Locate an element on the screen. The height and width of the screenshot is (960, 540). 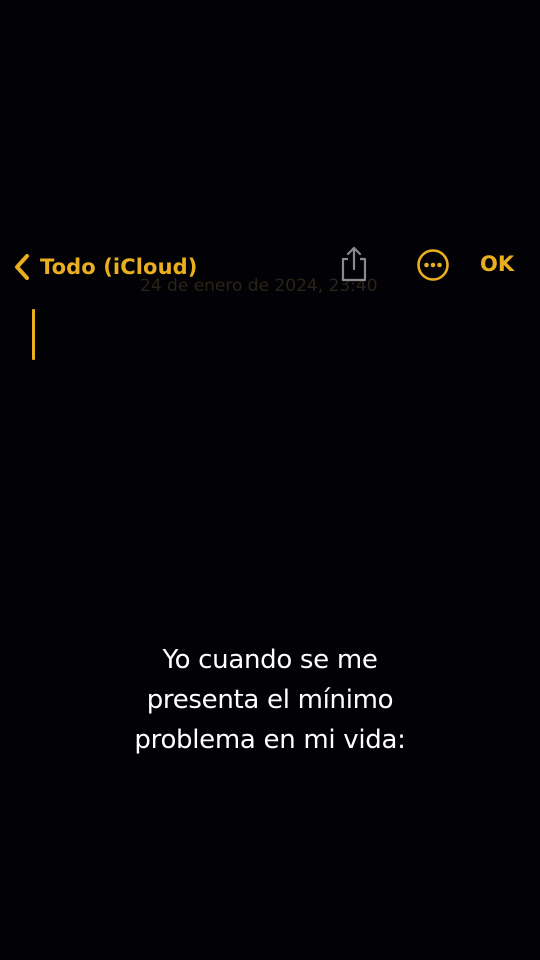
navigation-bar: 24 de enero de 2024, 23:40 Todo (iCloud) is located at coordinates (270, 270).